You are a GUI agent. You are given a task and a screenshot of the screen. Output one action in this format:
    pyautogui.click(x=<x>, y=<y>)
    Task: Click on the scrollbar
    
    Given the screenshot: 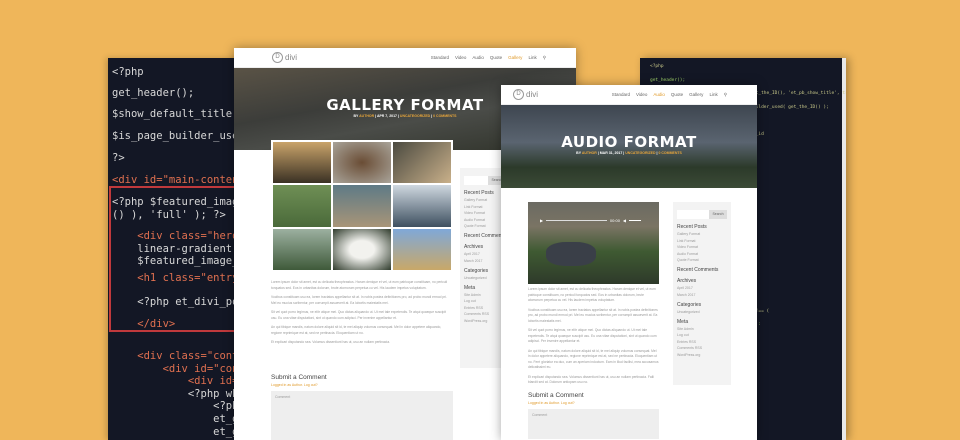 What is the action you would take?
    pyautogui.click(x=844, y=249)
    